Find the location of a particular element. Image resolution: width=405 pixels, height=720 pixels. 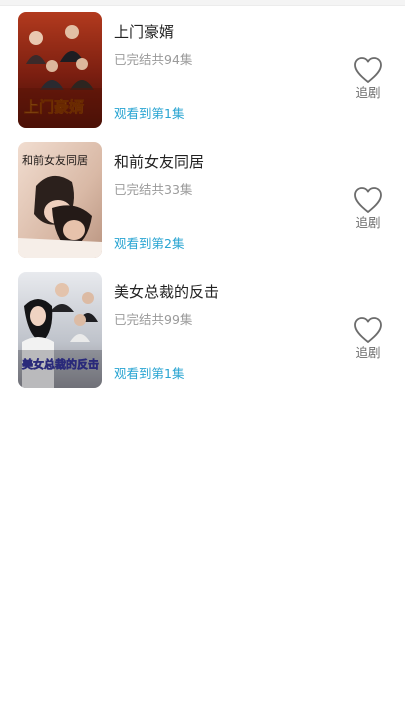

drama-status: 已完结共99集 is located at coordinates (153, 319).